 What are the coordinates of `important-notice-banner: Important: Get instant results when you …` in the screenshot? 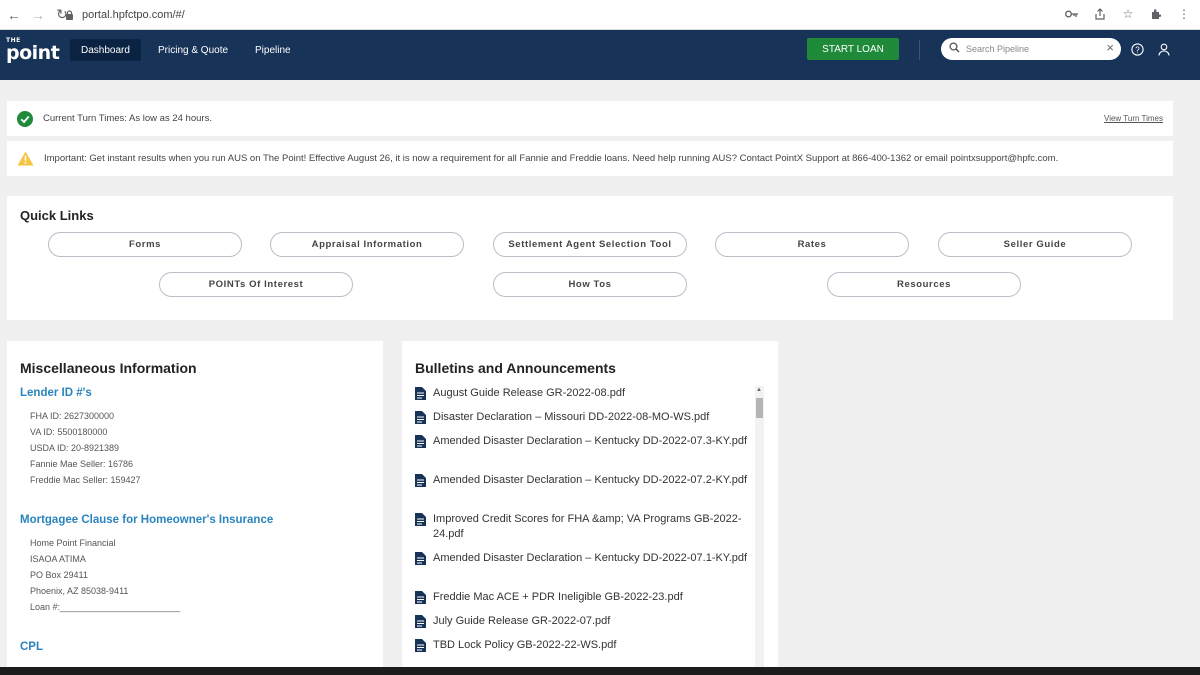 It's located at (590, 158).